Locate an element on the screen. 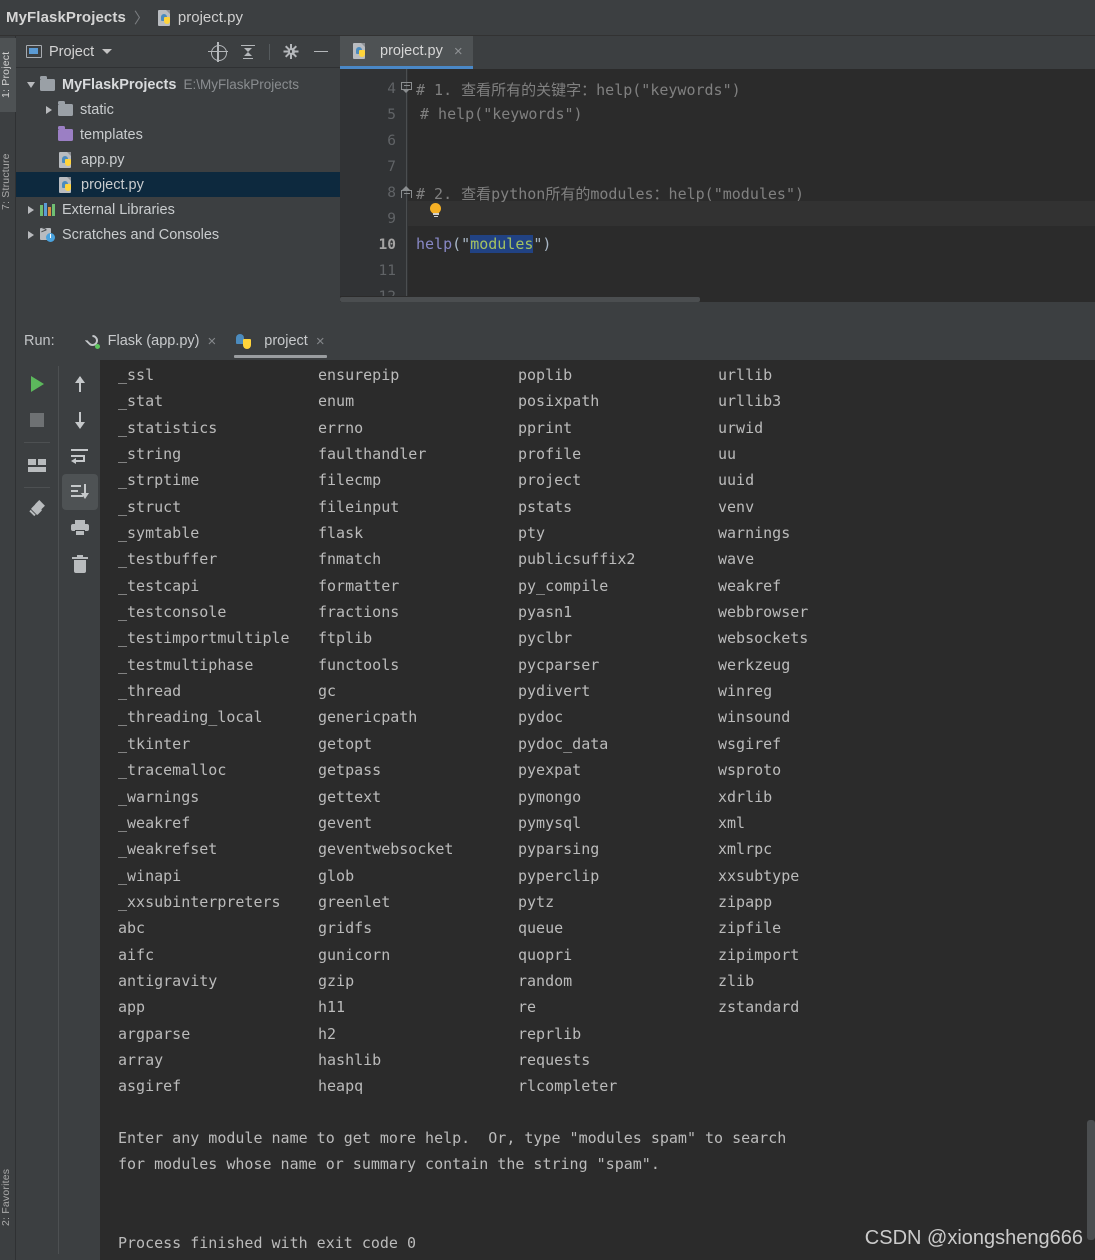 The image size is (1095, 1260). tree-node-external-libraries: External Libraries is located at coordinates (178, 209).